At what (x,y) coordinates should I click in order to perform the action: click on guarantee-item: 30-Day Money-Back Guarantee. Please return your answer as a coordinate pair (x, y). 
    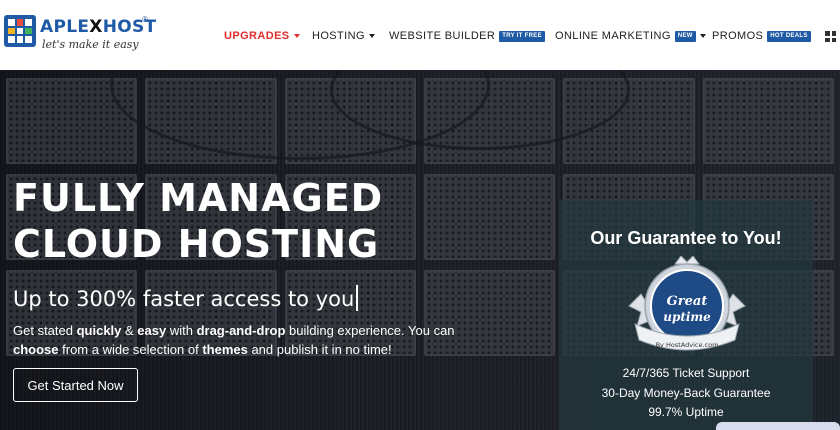
    Looking at the image, I should click on (686, 393).